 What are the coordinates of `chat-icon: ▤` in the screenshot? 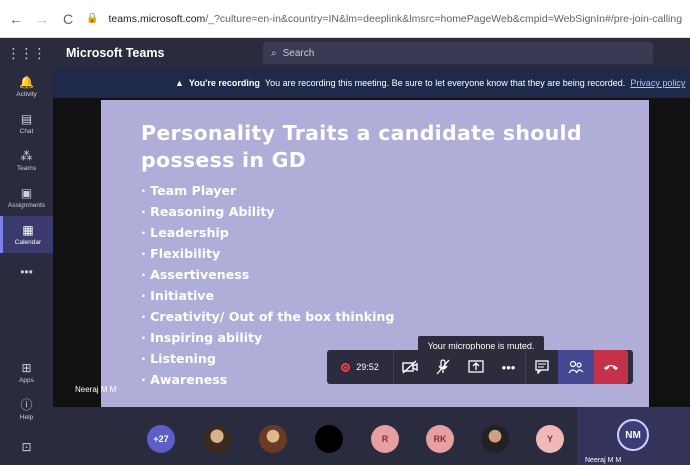 It's located at (26, 118).